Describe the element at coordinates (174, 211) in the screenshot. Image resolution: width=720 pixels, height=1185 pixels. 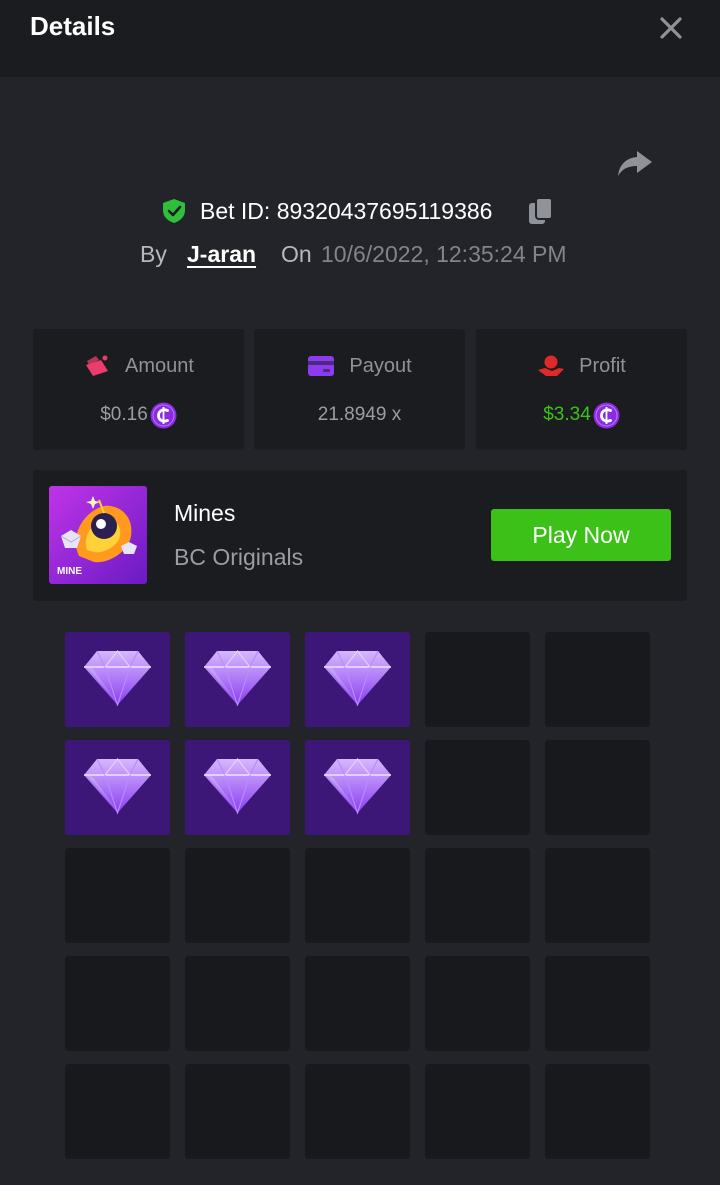
I see `verified-shield-icon` at that location.